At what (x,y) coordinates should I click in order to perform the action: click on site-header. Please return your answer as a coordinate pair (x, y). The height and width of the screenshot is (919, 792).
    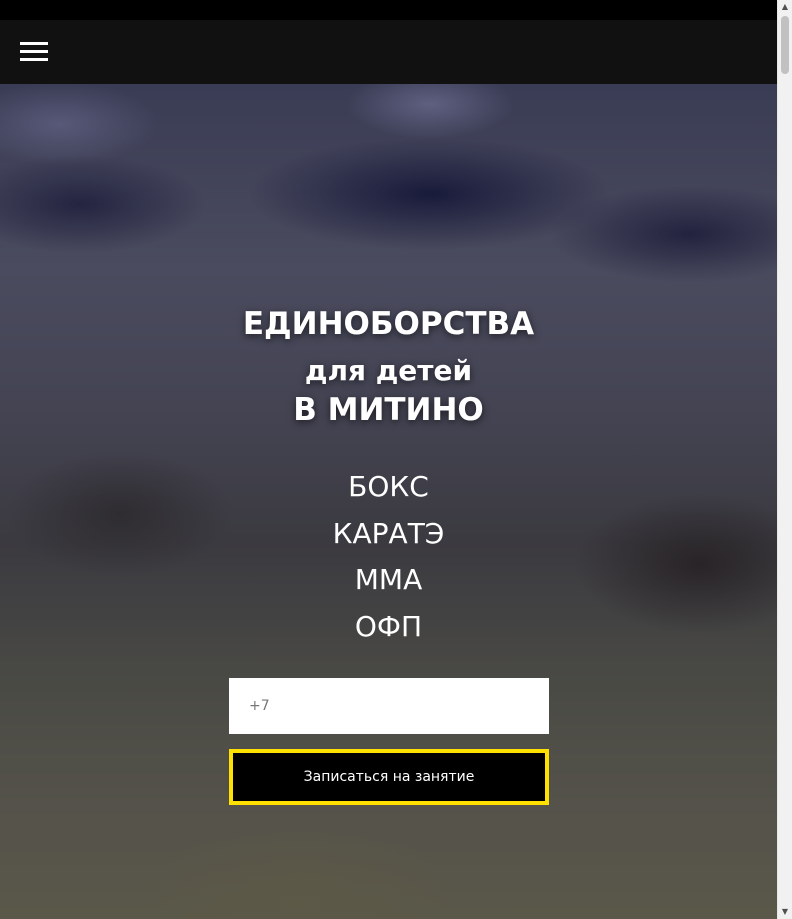
    Looking at the image, I should click on (388, 52).